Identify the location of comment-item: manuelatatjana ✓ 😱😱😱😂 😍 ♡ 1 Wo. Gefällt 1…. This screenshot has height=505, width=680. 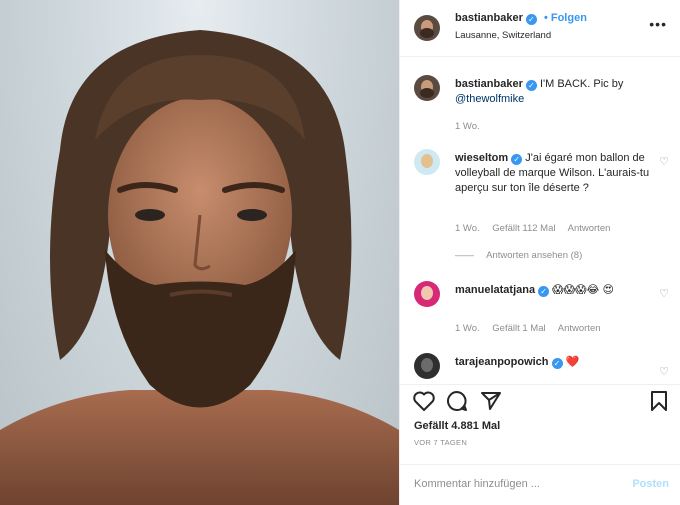
(541, 311).